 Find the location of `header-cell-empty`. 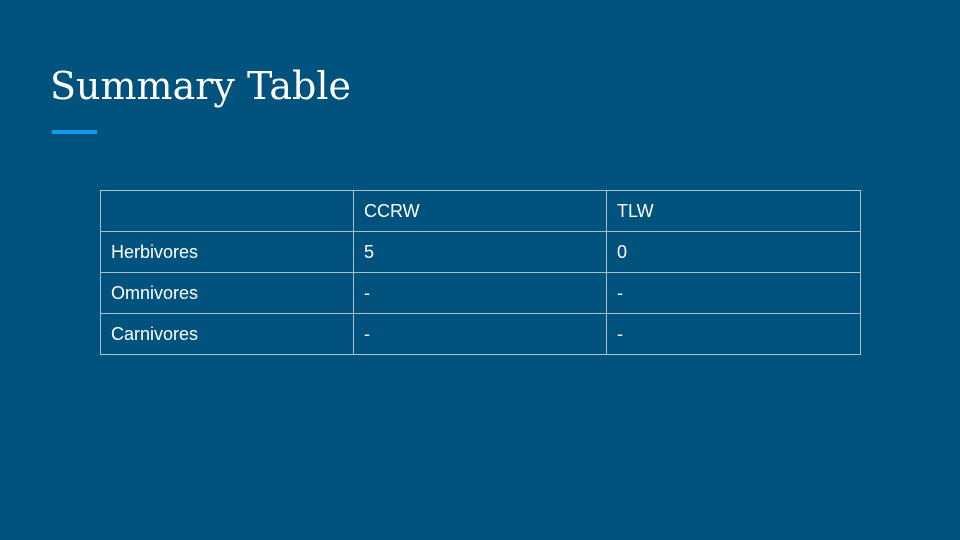

header-cell-empty is located at coordinates (227, 211).